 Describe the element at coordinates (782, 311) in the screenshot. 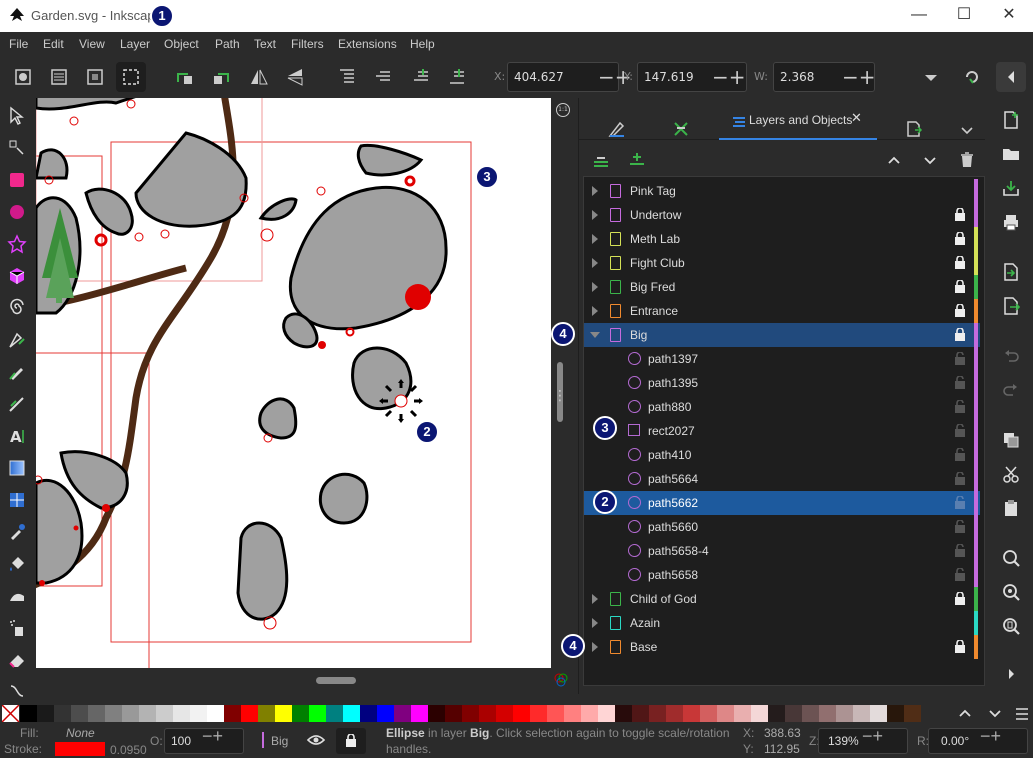

I see `layer-row-entrance: Entrance` at that location.